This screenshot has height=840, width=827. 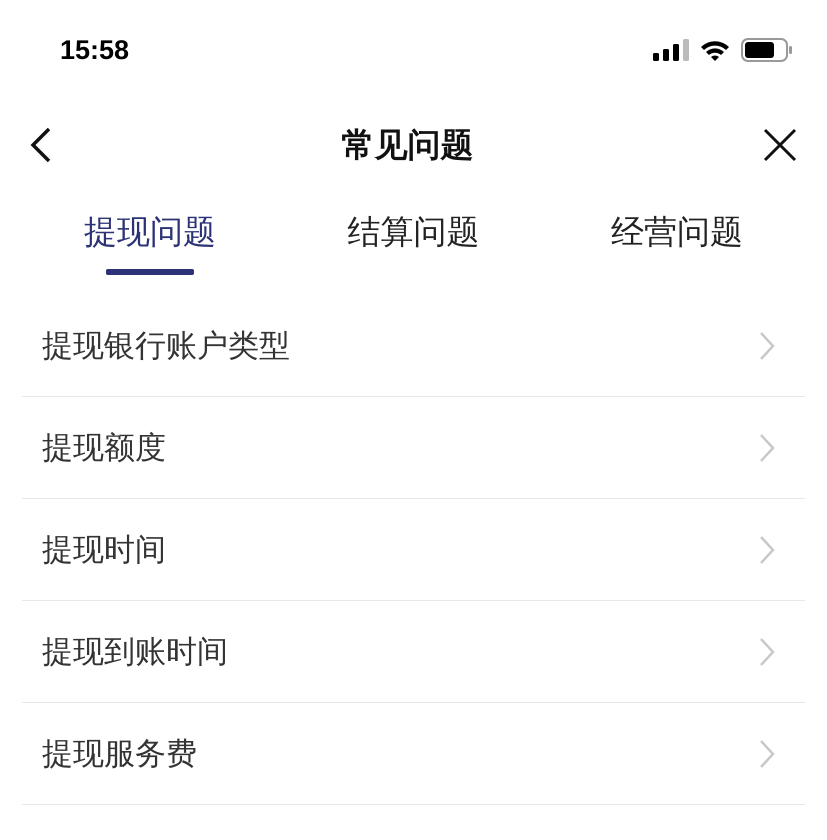 I want to click on page-title: 常见问题, so click(x=408, y=145).